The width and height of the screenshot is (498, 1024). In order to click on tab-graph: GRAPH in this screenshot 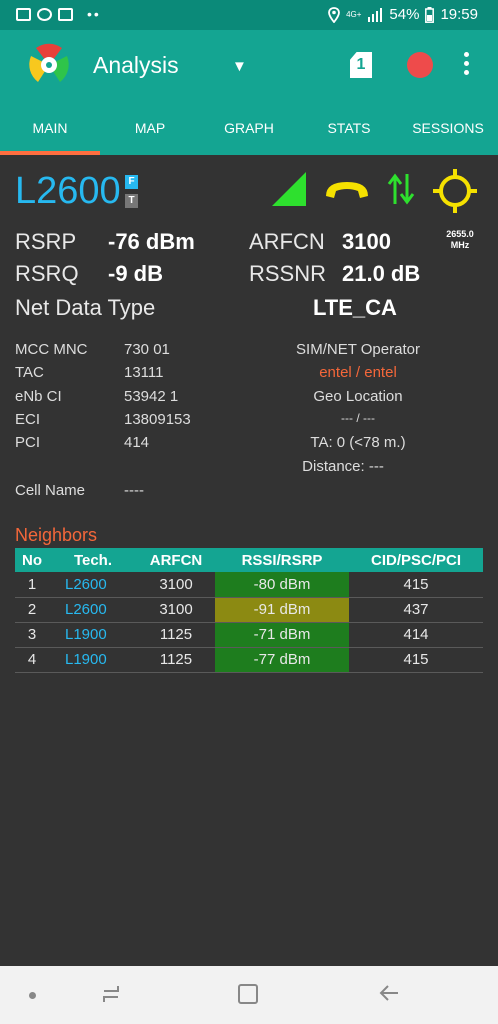, I will do `click(249, 128)`.